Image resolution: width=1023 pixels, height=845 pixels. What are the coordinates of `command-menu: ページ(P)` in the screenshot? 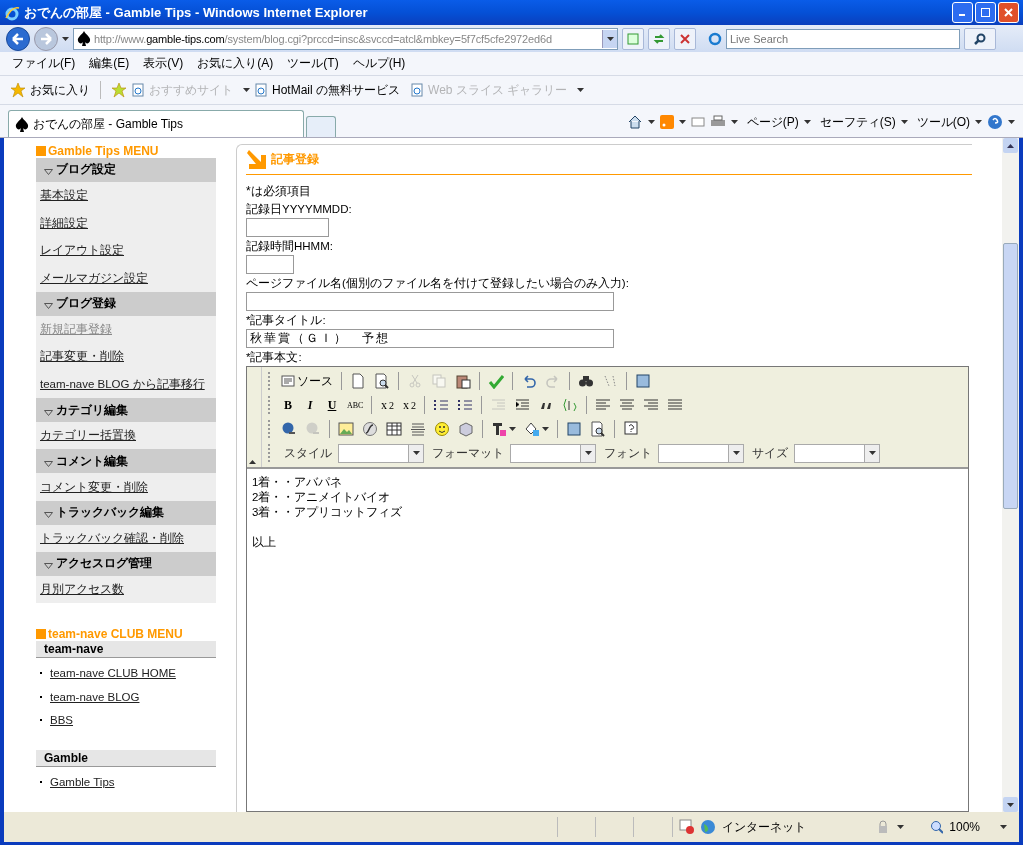 It's located at (772, 122).